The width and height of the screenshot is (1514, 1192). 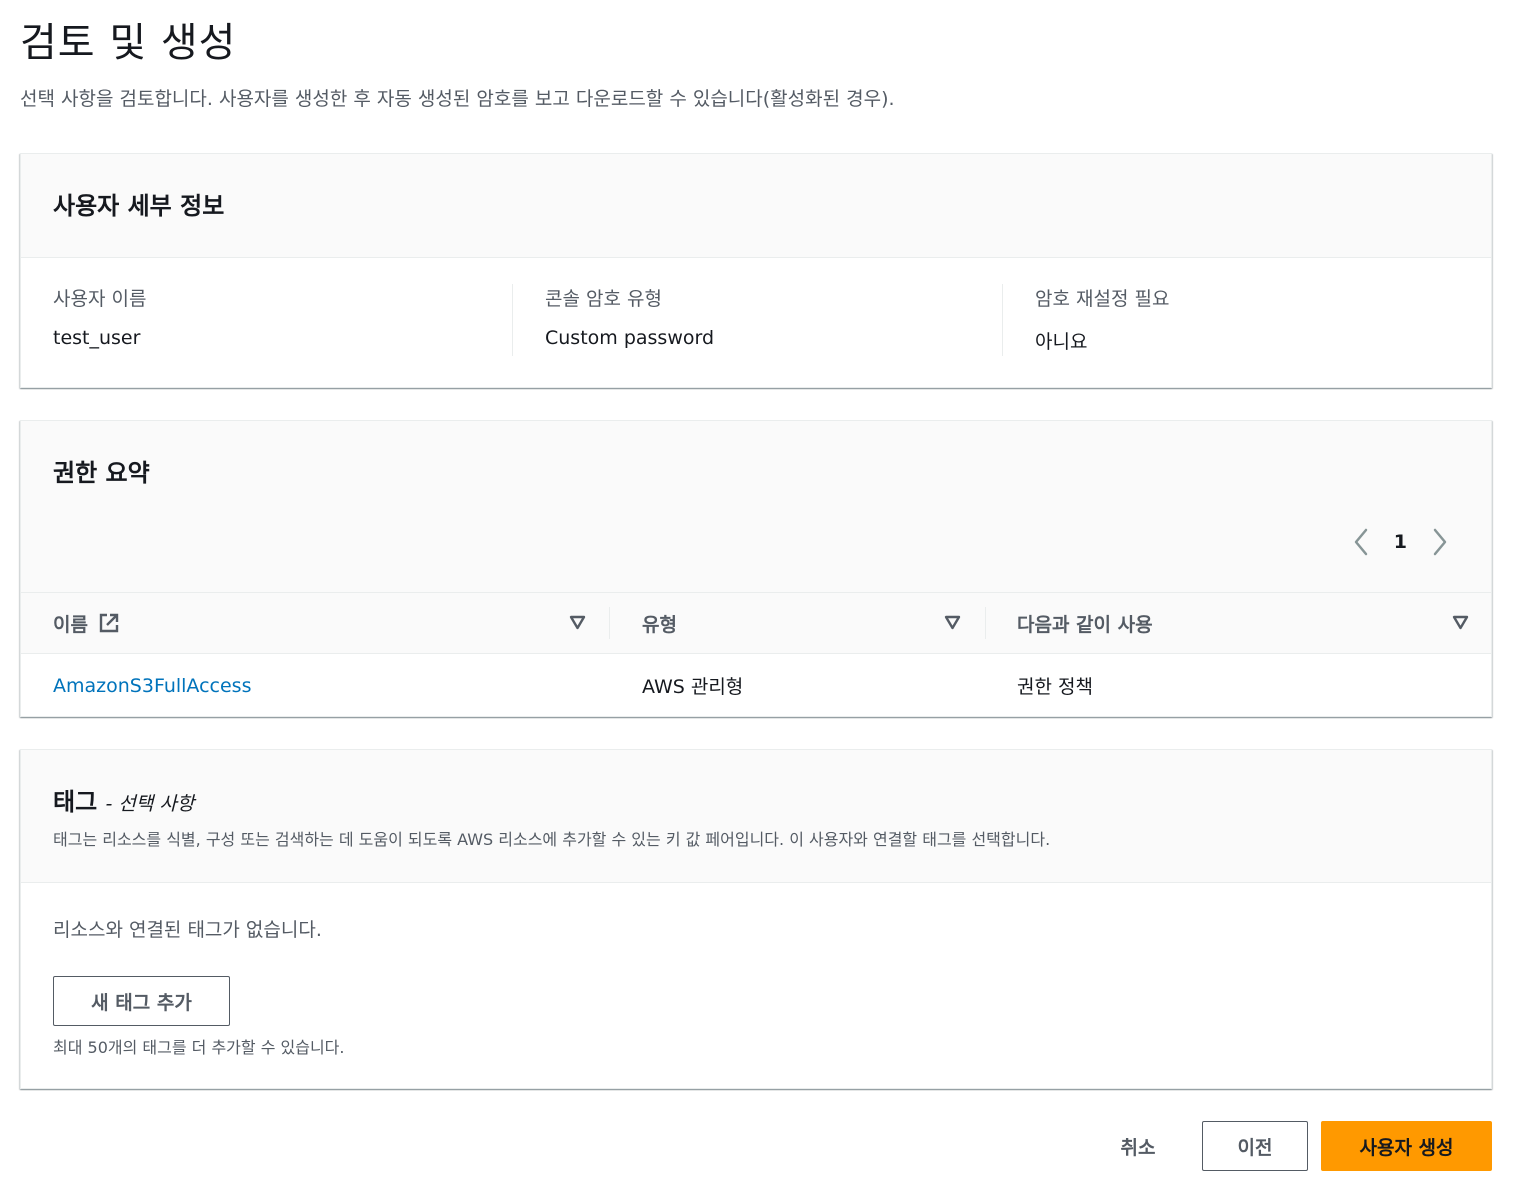 What do you see at coordinates (109, 623) in the screenshot?
I see `external-link-icon` at bounding box center [109, 623].